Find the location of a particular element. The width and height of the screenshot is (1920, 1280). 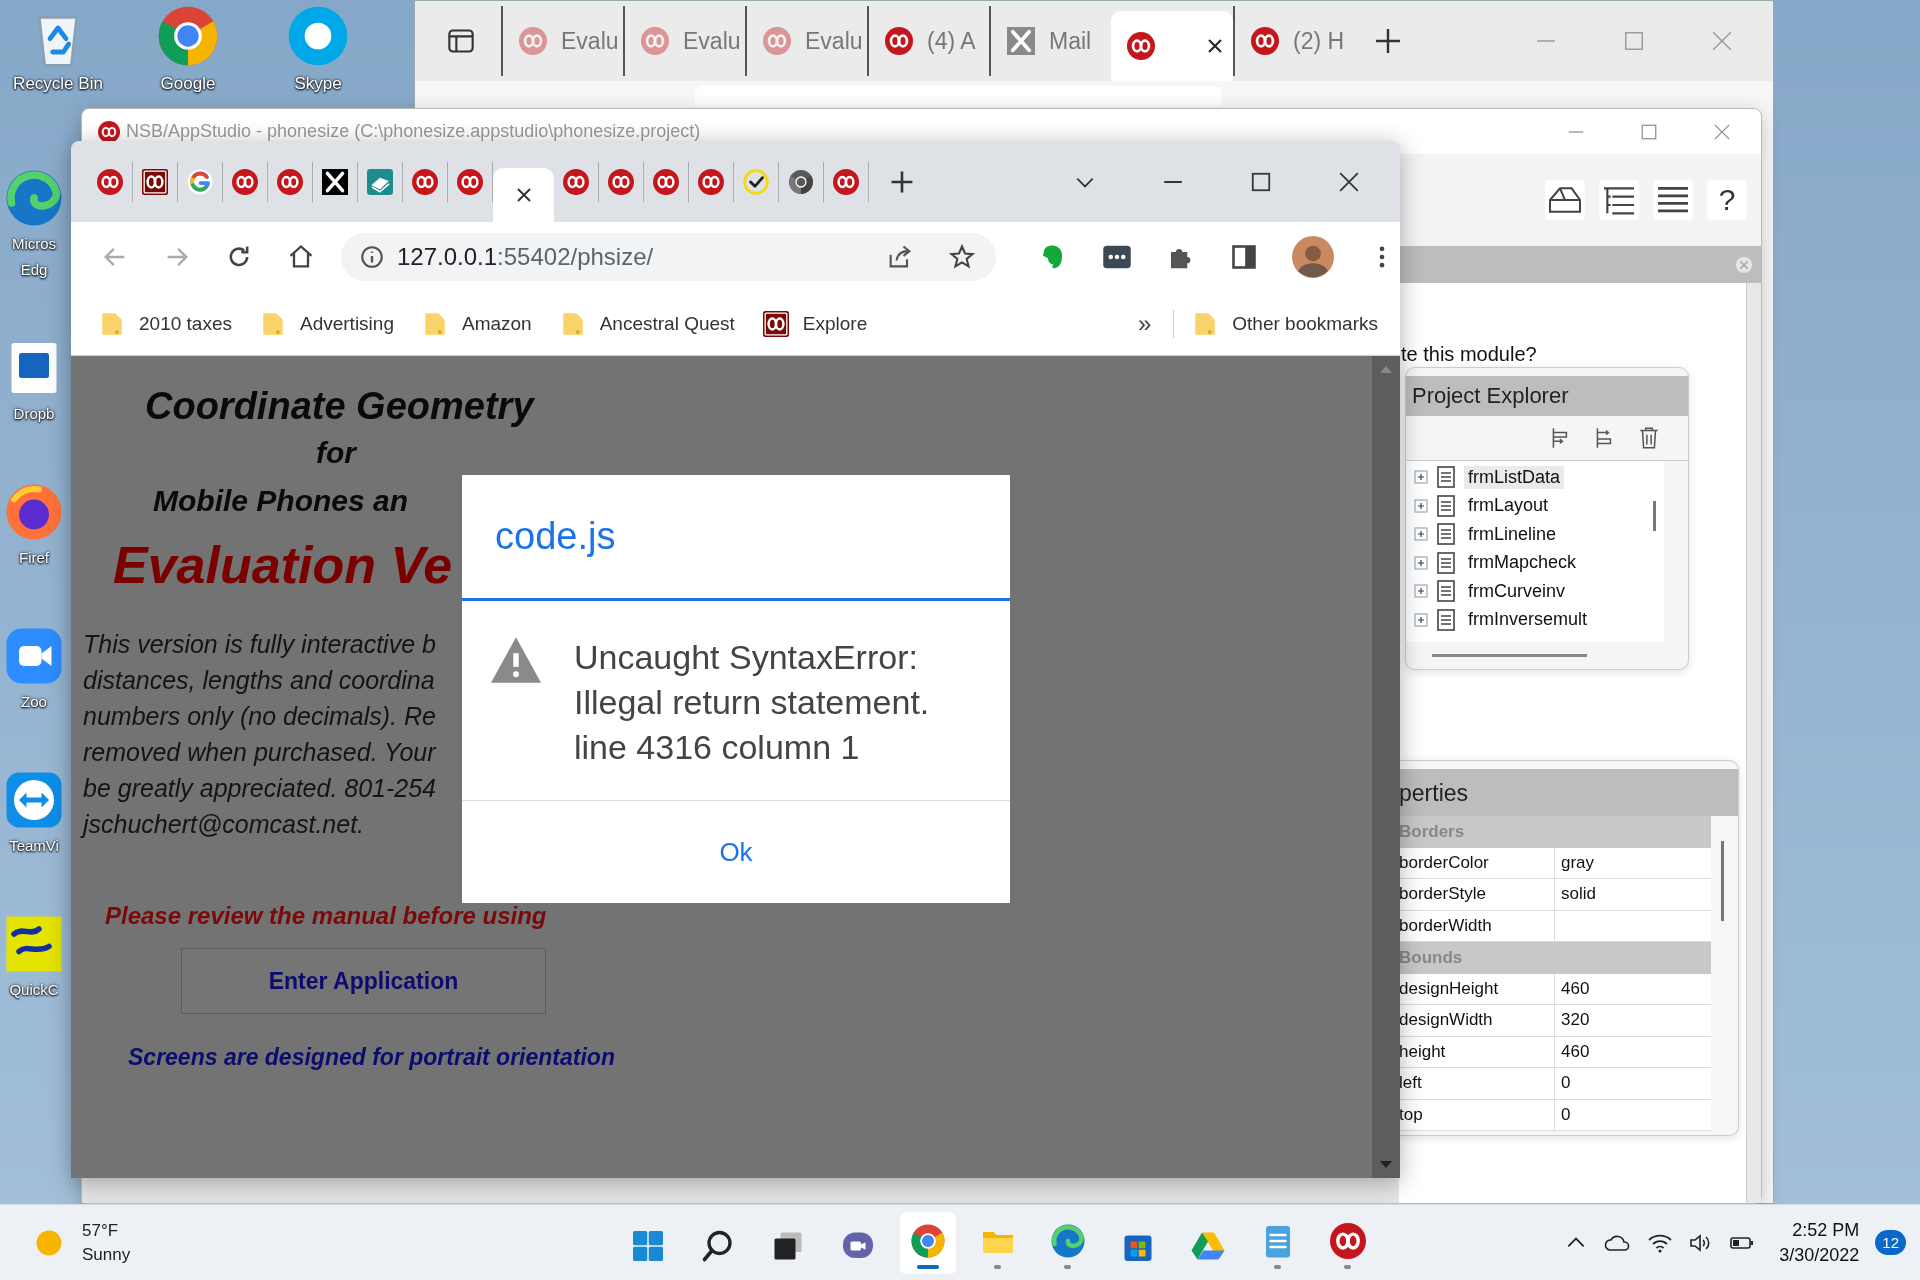

clock-time: 2:52 PM is located at coordinates (1826, 1230).